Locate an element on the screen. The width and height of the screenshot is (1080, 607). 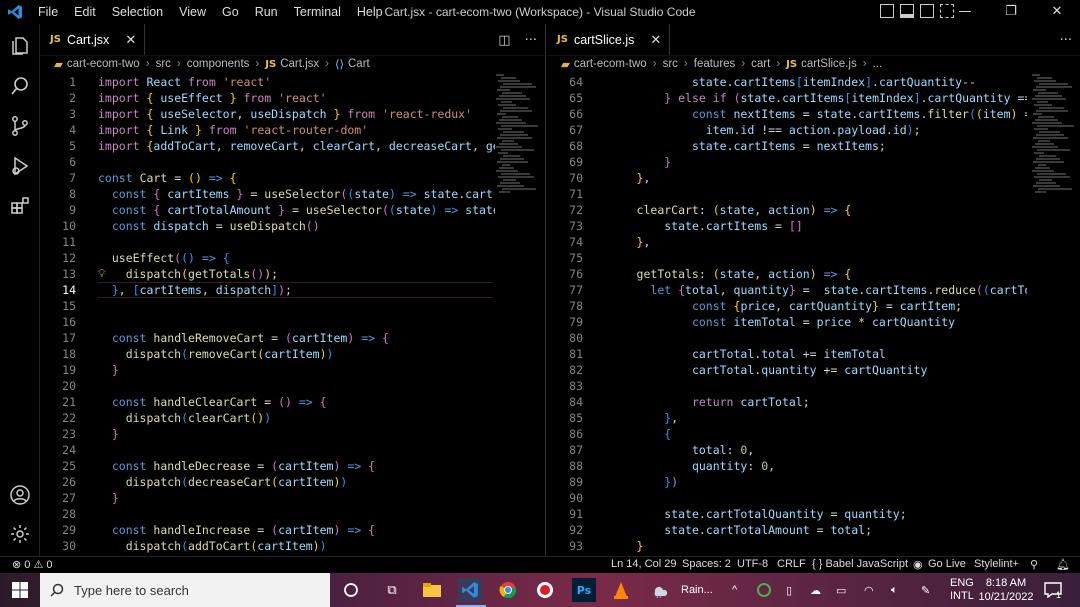
code-line: 88 quantity: 0, is located at coordinates (787, 466).